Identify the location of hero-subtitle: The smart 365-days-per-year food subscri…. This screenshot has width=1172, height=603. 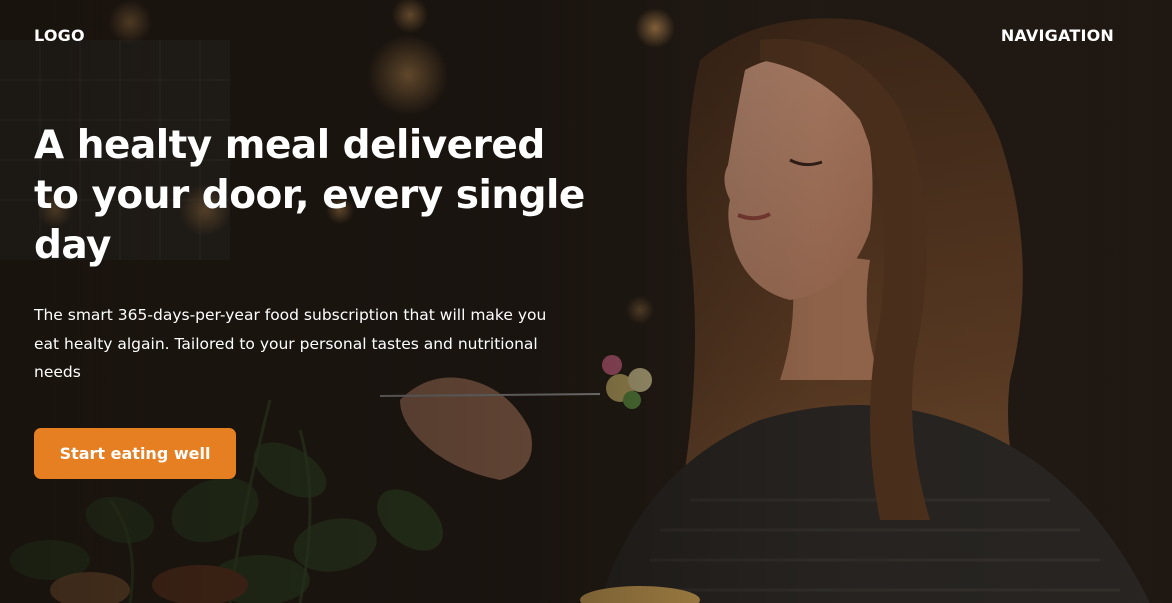
(290, 343).